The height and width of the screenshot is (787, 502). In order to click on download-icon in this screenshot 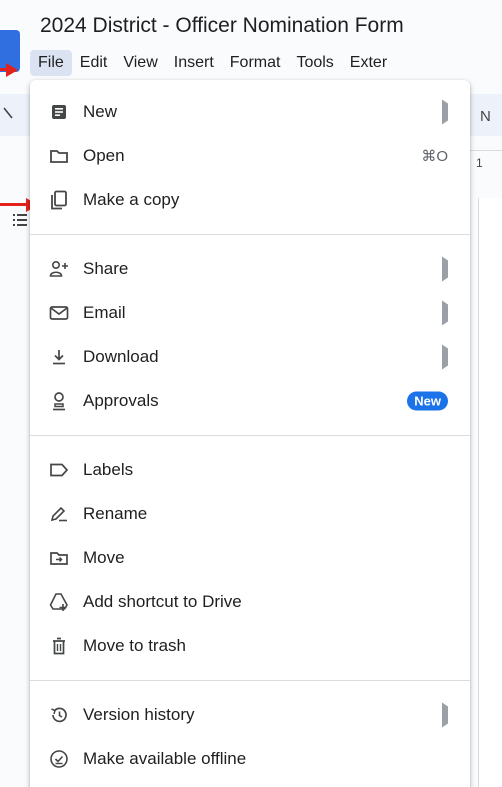, I will do `click(59, 357)`.